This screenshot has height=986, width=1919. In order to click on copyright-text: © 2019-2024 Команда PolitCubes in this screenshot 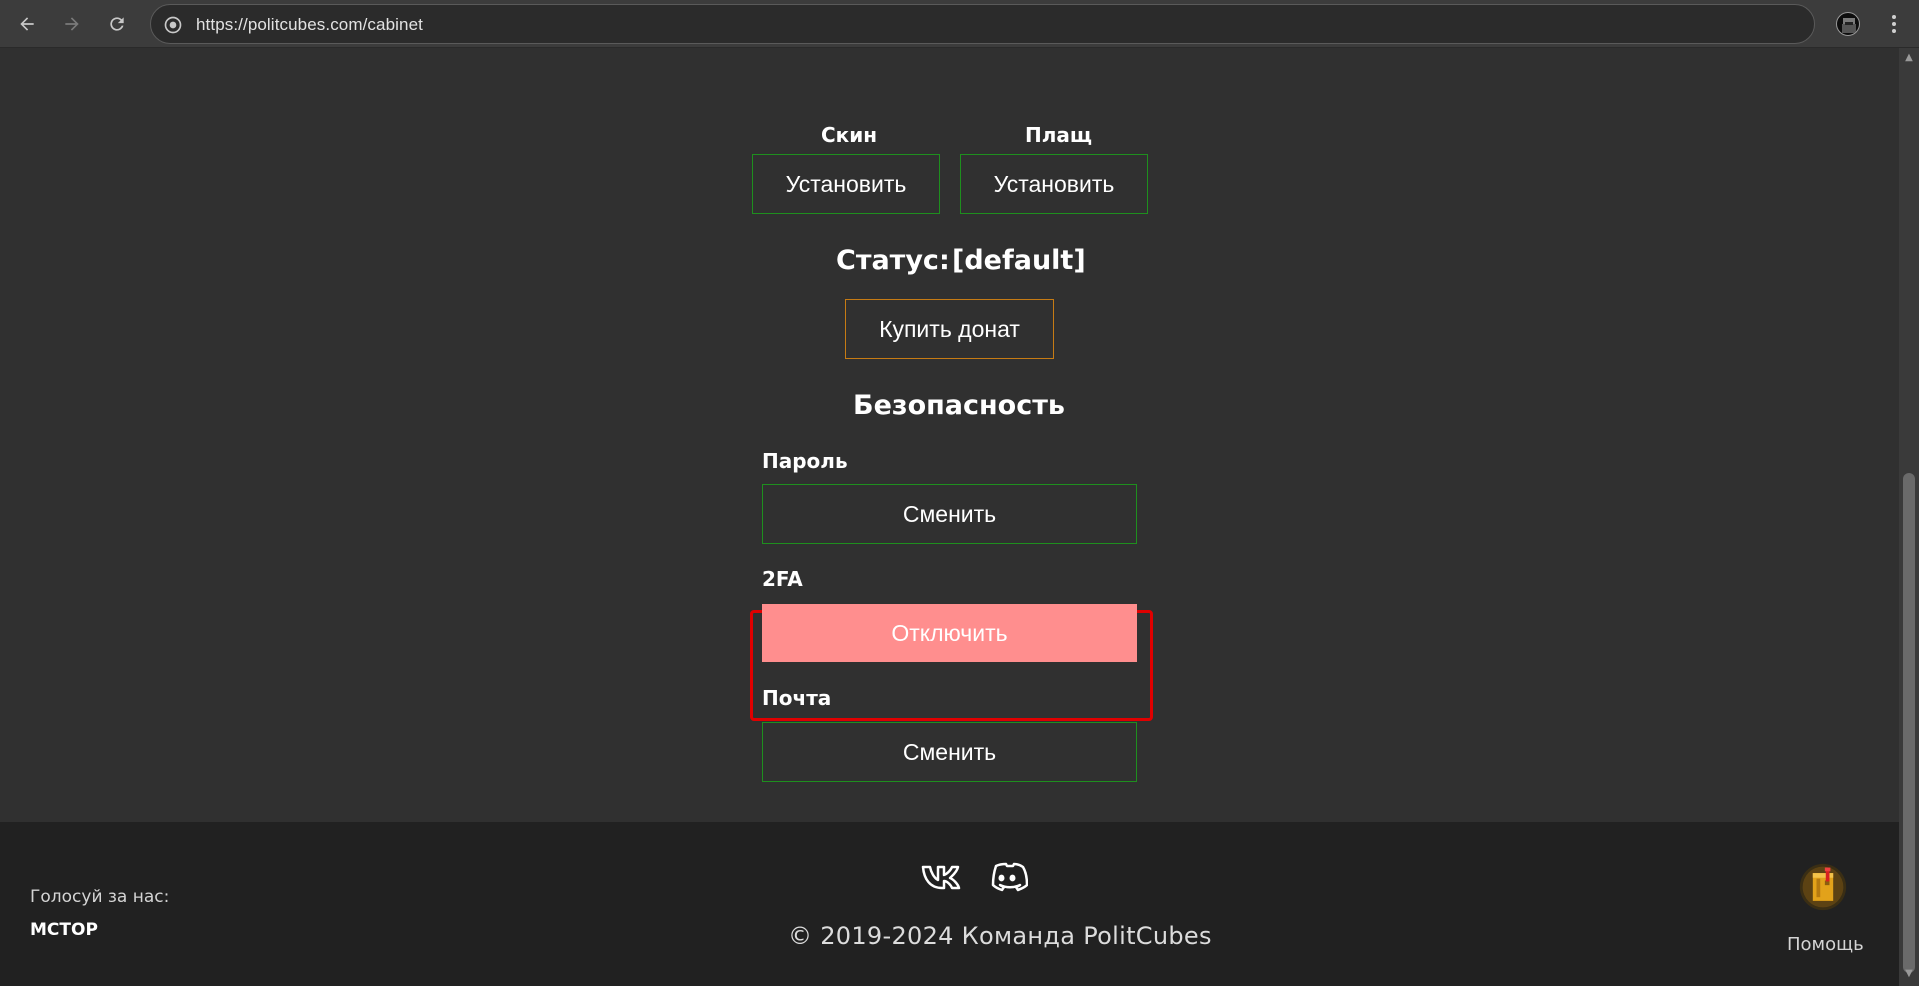, I will do `click(1000, 936)`.